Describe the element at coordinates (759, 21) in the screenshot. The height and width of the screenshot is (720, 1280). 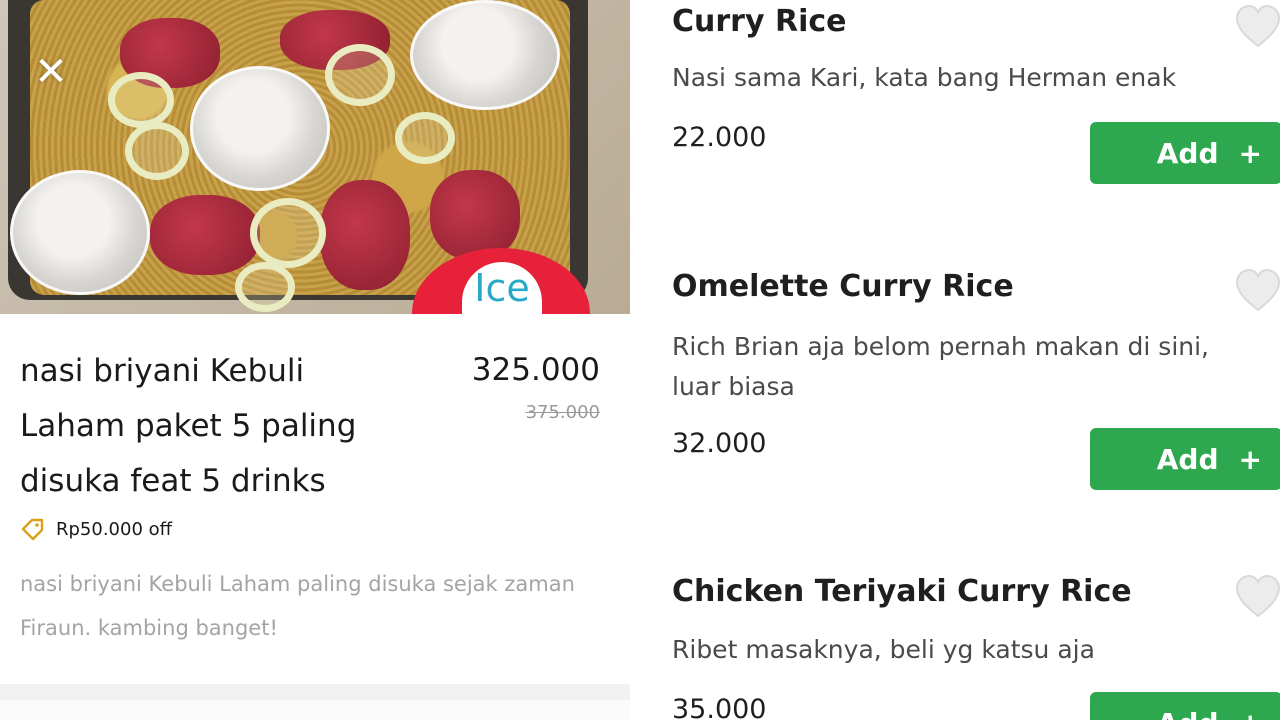
I see `menu-item-name: Curry Rice` at that location.